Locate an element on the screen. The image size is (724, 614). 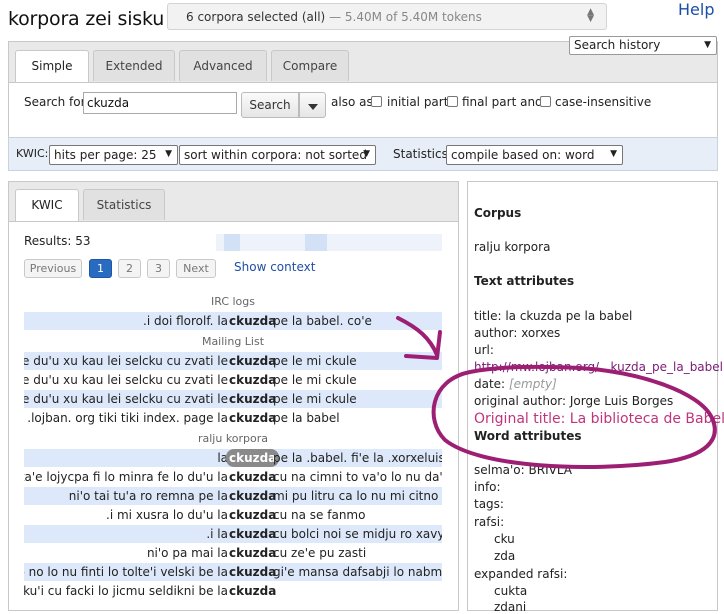
case-insensitive-label: case-insensitive is located at coordinates (603, 102).